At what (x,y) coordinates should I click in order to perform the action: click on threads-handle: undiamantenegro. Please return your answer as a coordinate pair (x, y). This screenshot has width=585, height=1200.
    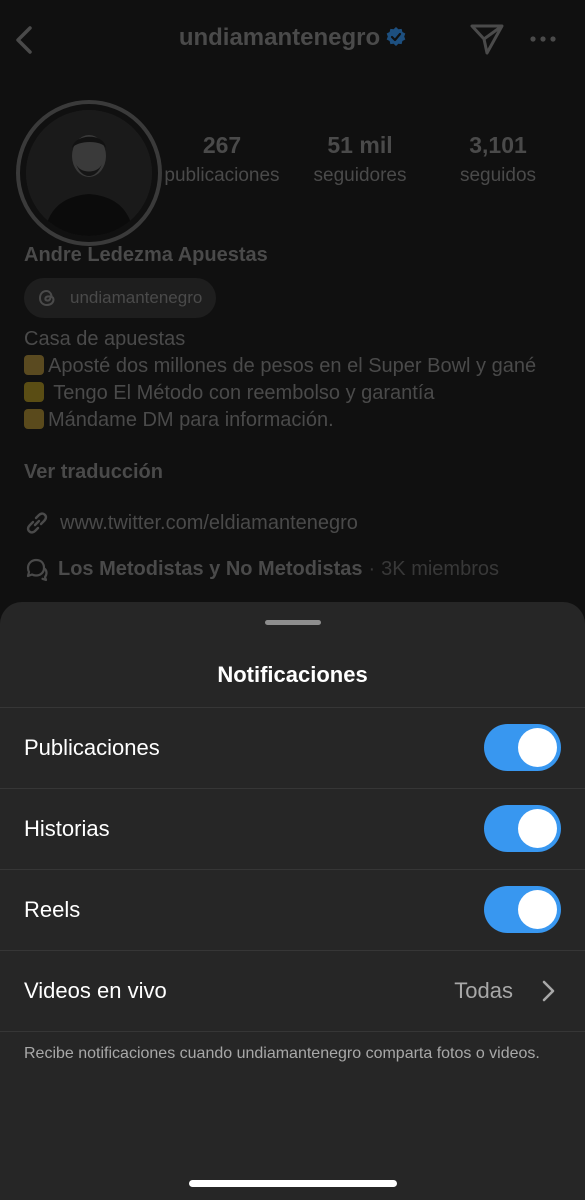
    Looking at the image, I should click on (136, 297).